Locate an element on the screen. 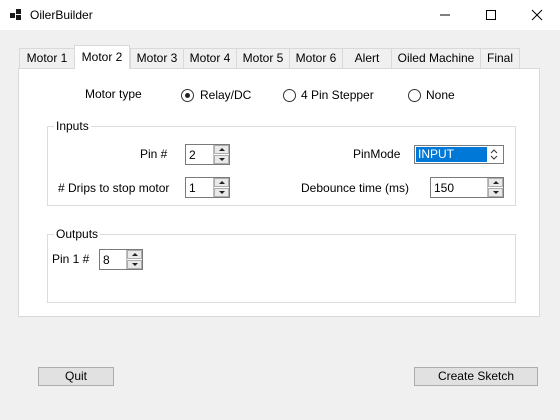 The image size is (560, 420). title-bar: OilerBuilder is located at coordinates (280, 15).